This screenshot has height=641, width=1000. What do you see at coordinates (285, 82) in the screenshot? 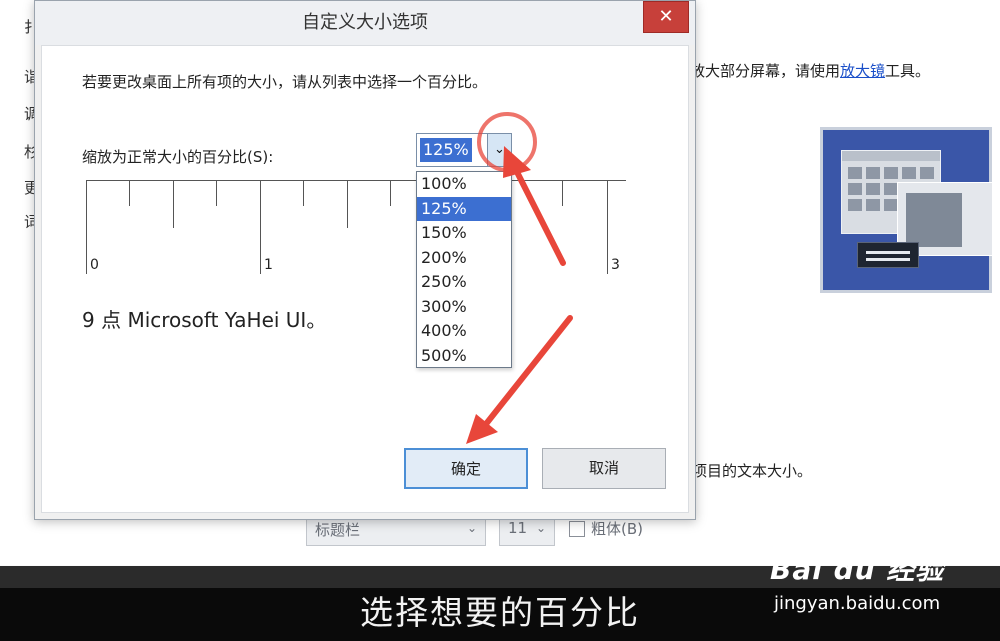
I see `instruction-text: 若要更改桌面上所有项的大小，请从列表中选择一个百分比。` at bounding box center [285, 82].